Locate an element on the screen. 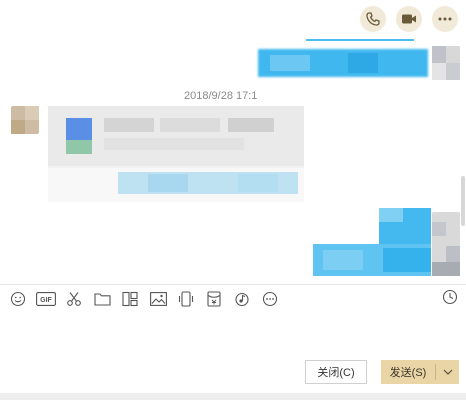 The image size is (466, 400). svg-text: GIF is located at coordinates (46, 300).